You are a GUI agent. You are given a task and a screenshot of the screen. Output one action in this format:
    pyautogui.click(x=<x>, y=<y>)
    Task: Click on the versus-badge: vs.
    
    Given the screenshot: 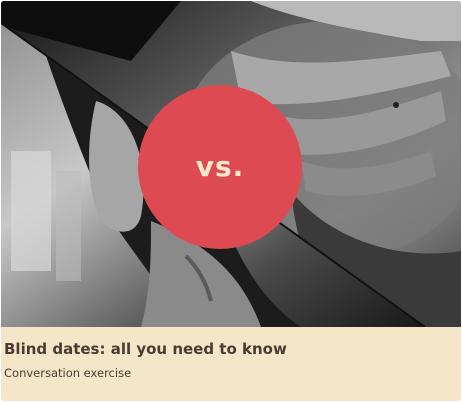 What is the action you would take?
    pyautogui.click(x=220, y=167)
    